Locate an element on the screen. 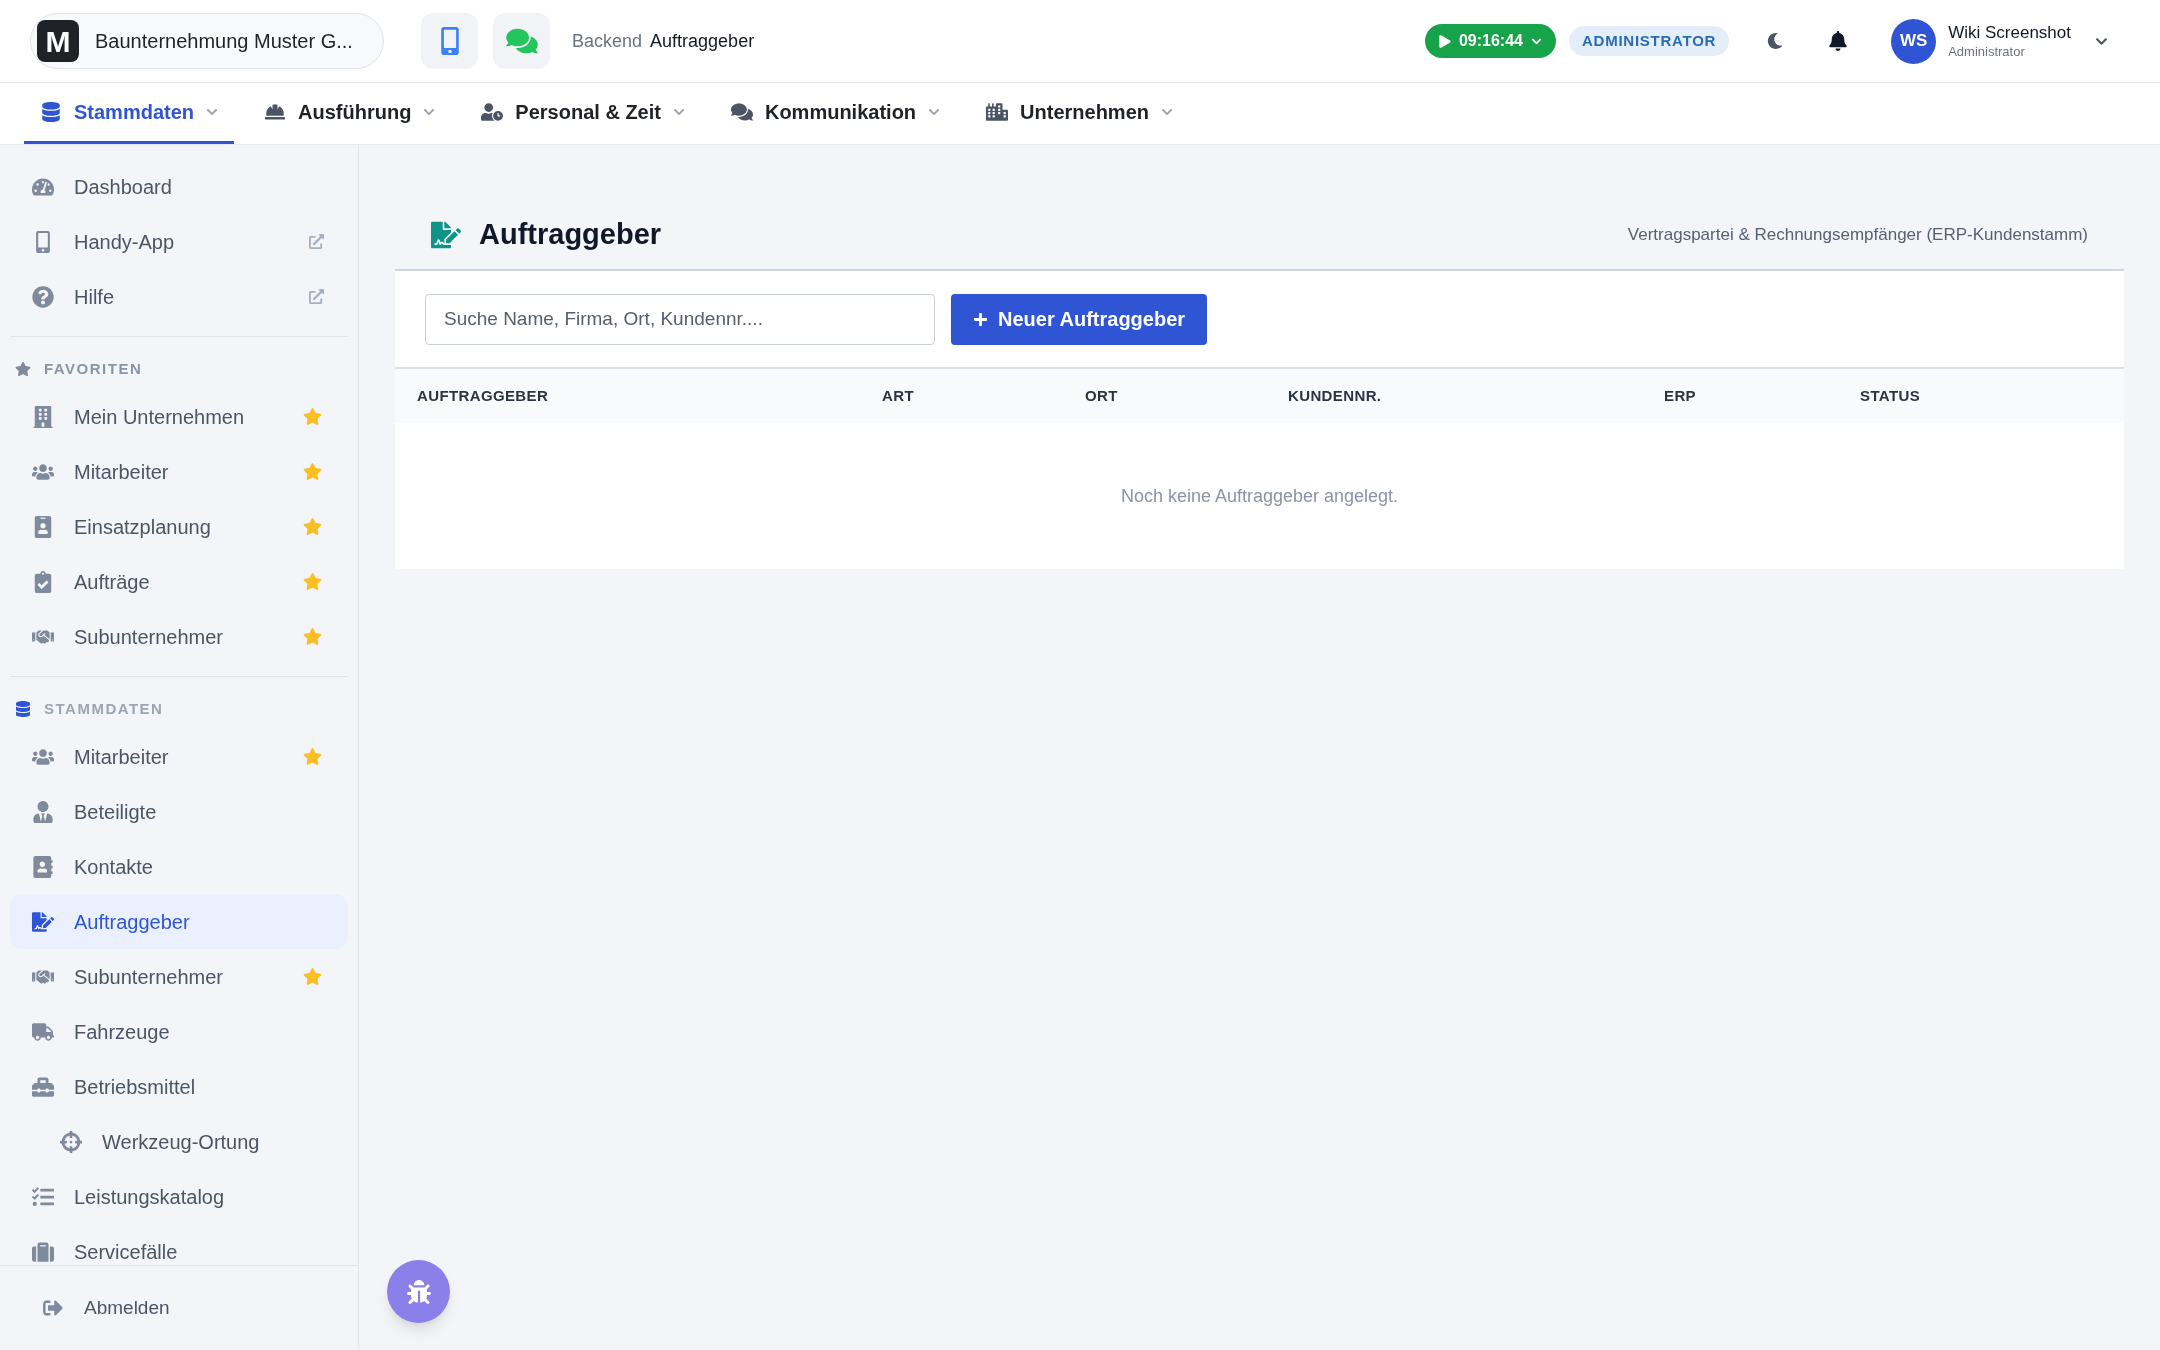 This screenshot has height=1350, width=2160. empty-message: Noch keine Auftraggeber angelegt. is located at coordinates (1259, 496).